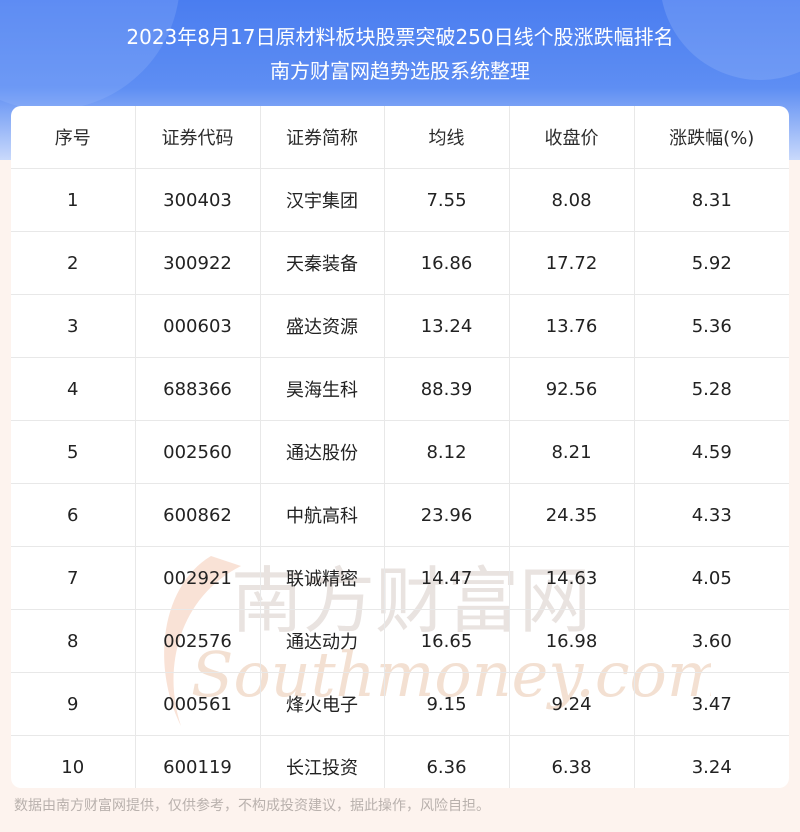 This screenshot has height=832, width=800. What do you see at coordinates (711, 578) in the screenshot?
I see `cell-change: 4.05` at bounding box center [711, 578].